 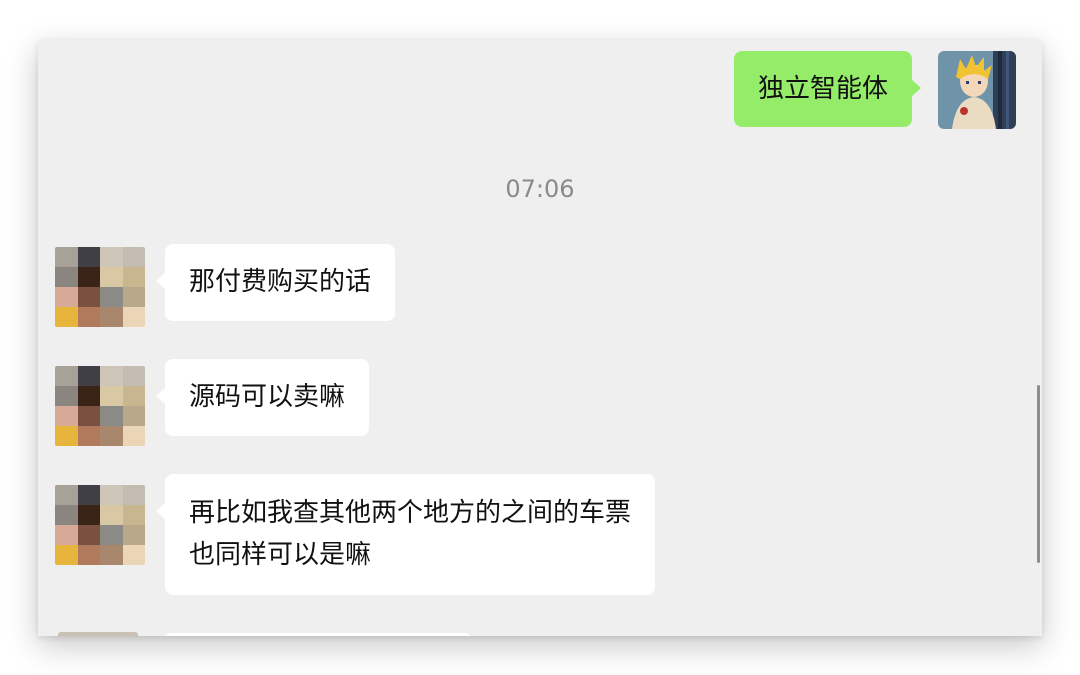 What do you see at coordinates (280, 282) in the screenshot?
I see `message-text: 那付费购买的话` at bounding box center [280, 282].